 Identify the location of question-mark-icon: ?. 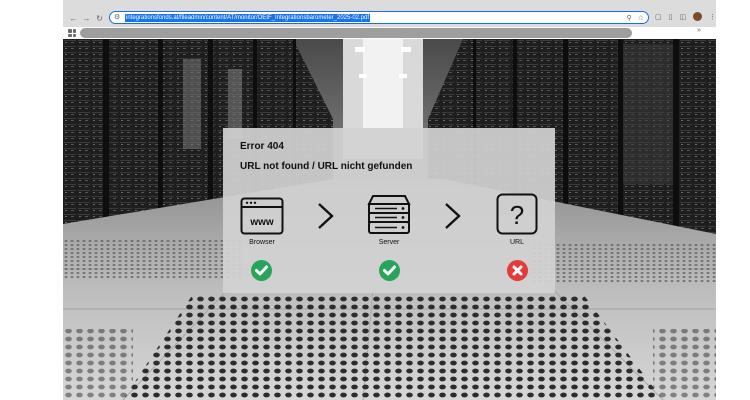
(517, 214).